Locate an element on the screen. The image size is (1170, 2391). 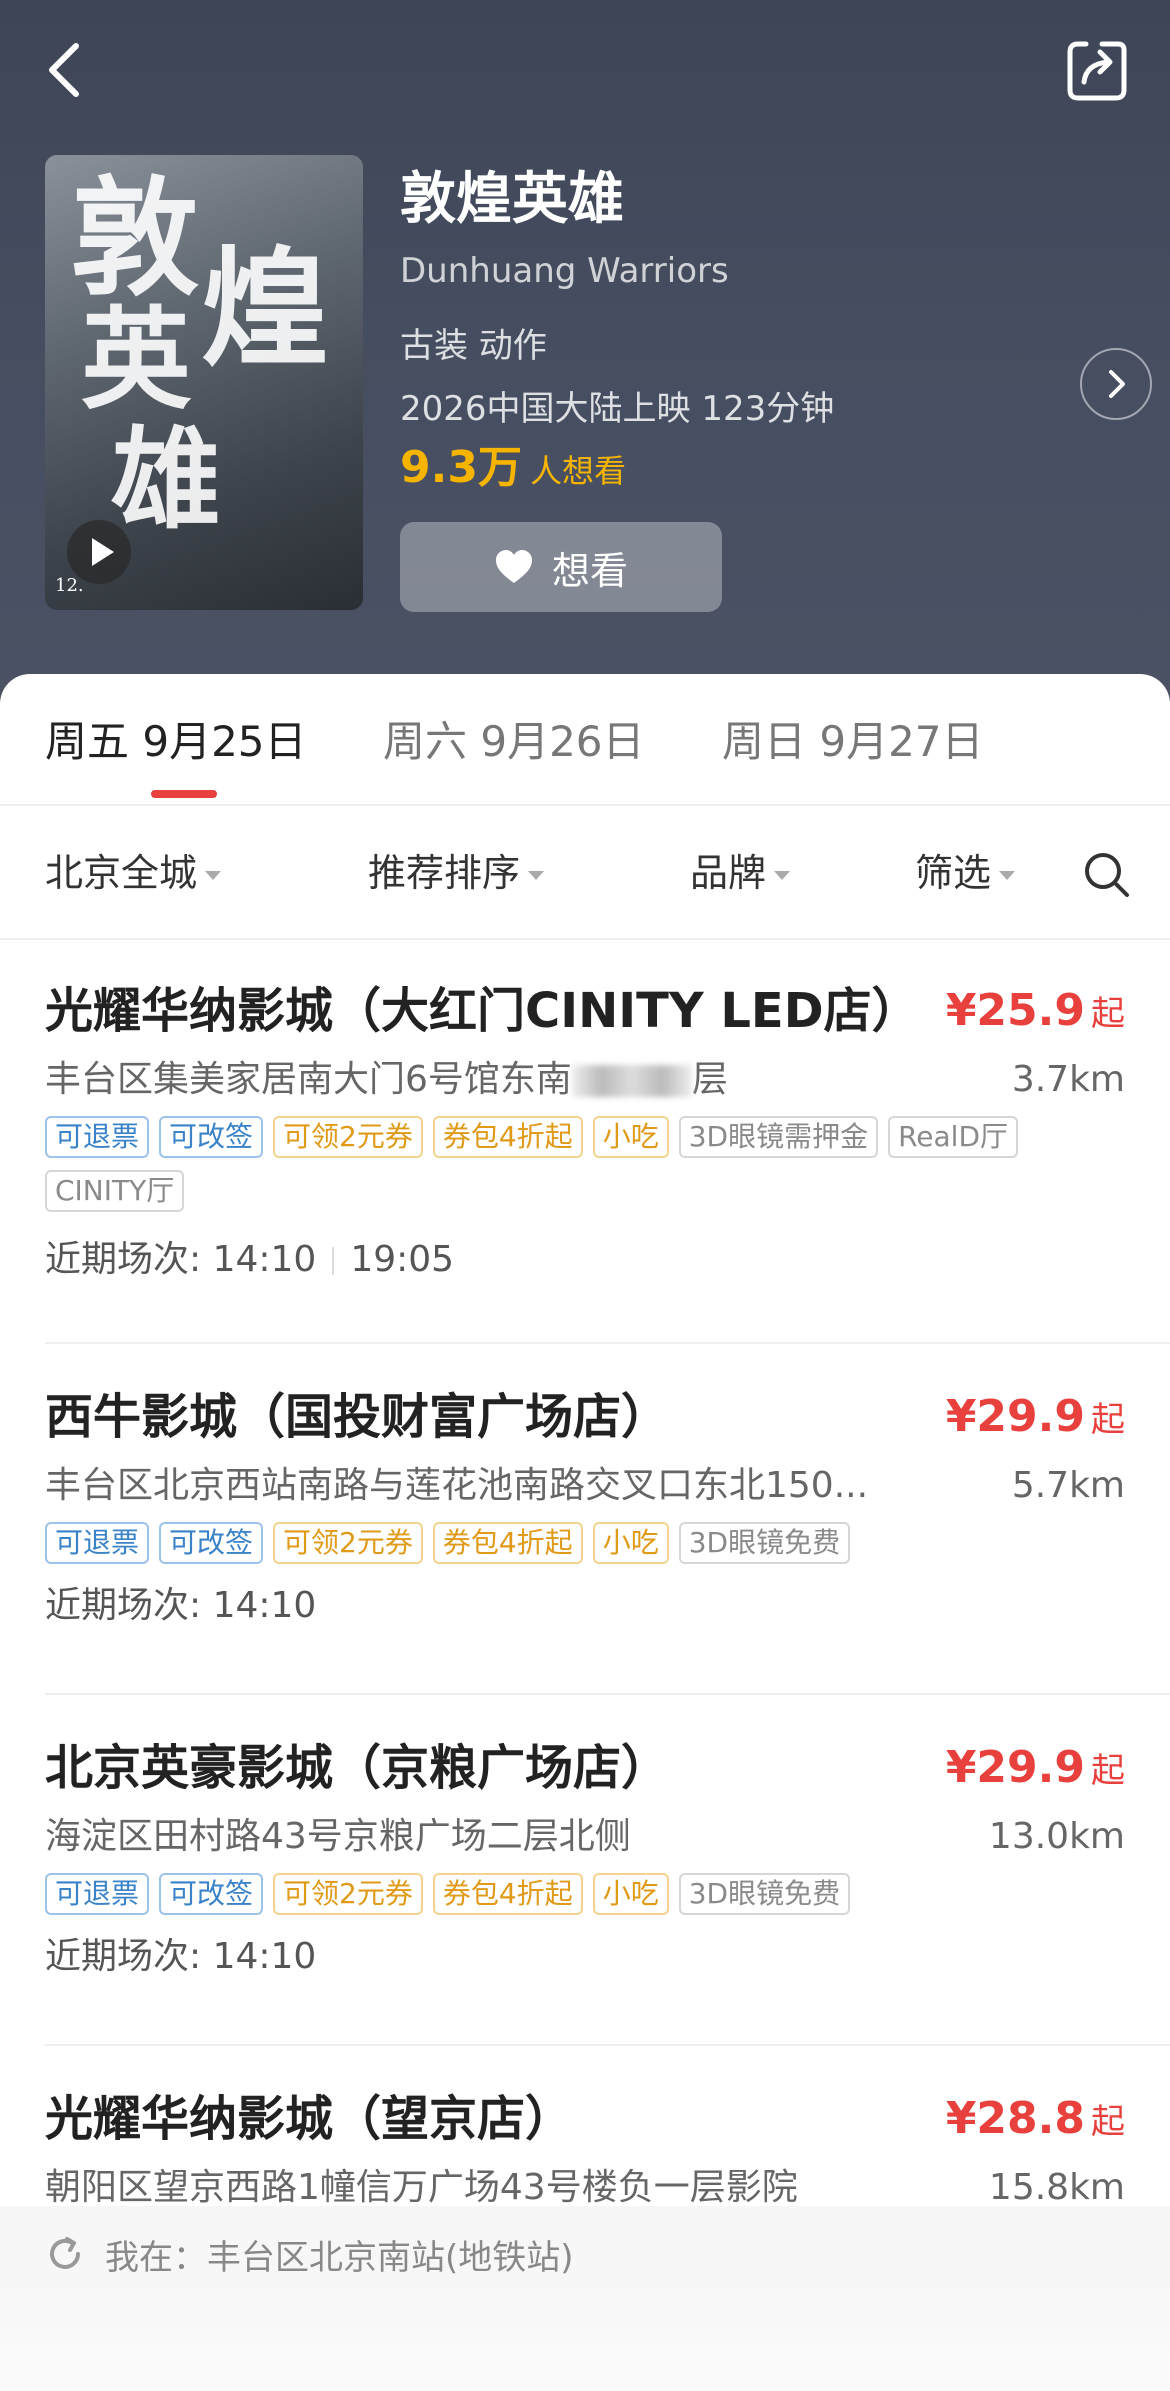
cinema-address: 朝阳区望京西路1幢信万广场43号楼负一层影院 is located at coordinates (421, 2187).